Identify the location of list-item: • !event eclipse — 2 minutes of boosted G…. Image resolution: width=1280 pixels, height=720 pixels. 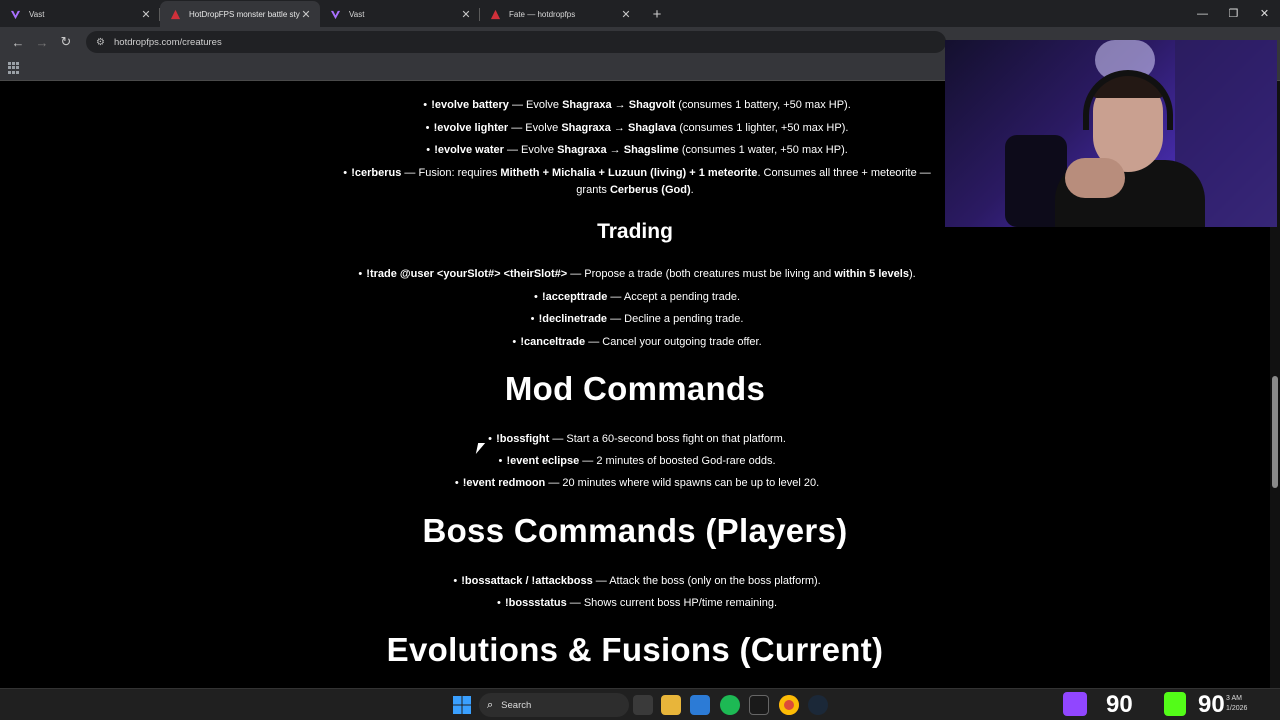
(637, 461).